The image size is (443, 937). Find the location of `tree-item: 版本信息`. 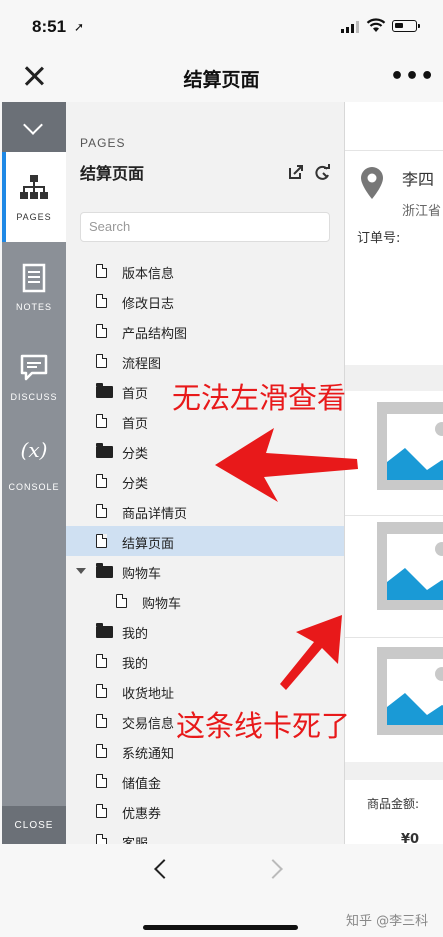

tree-item: 版本信息 is located at coordinates (205, 271).